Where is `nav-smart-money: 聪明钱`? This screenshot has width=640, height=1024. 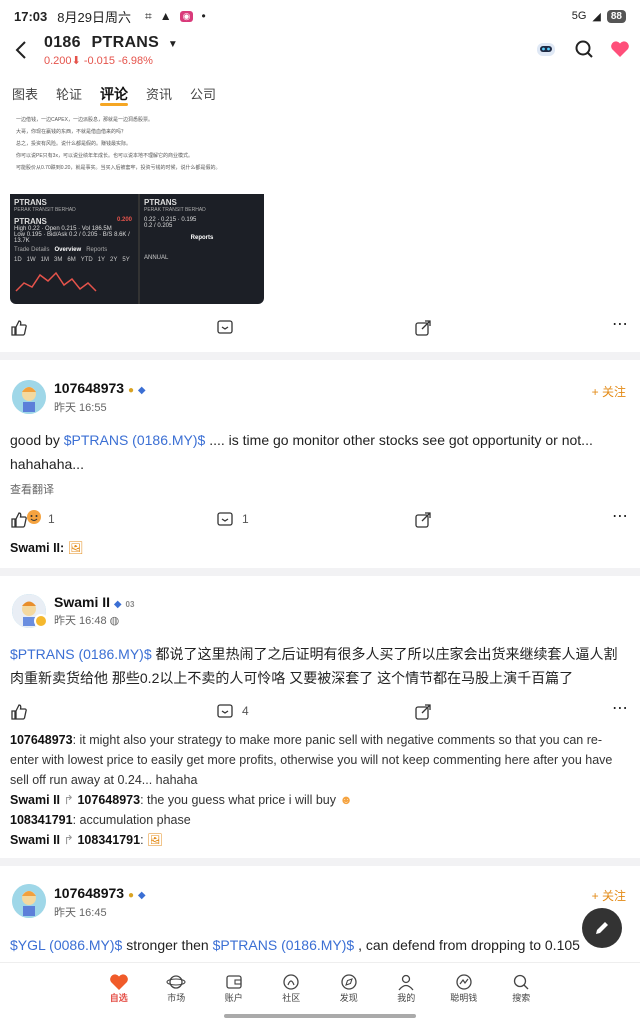 nav-smart-money: 聪明钱 is located at coordinates (464, 993).